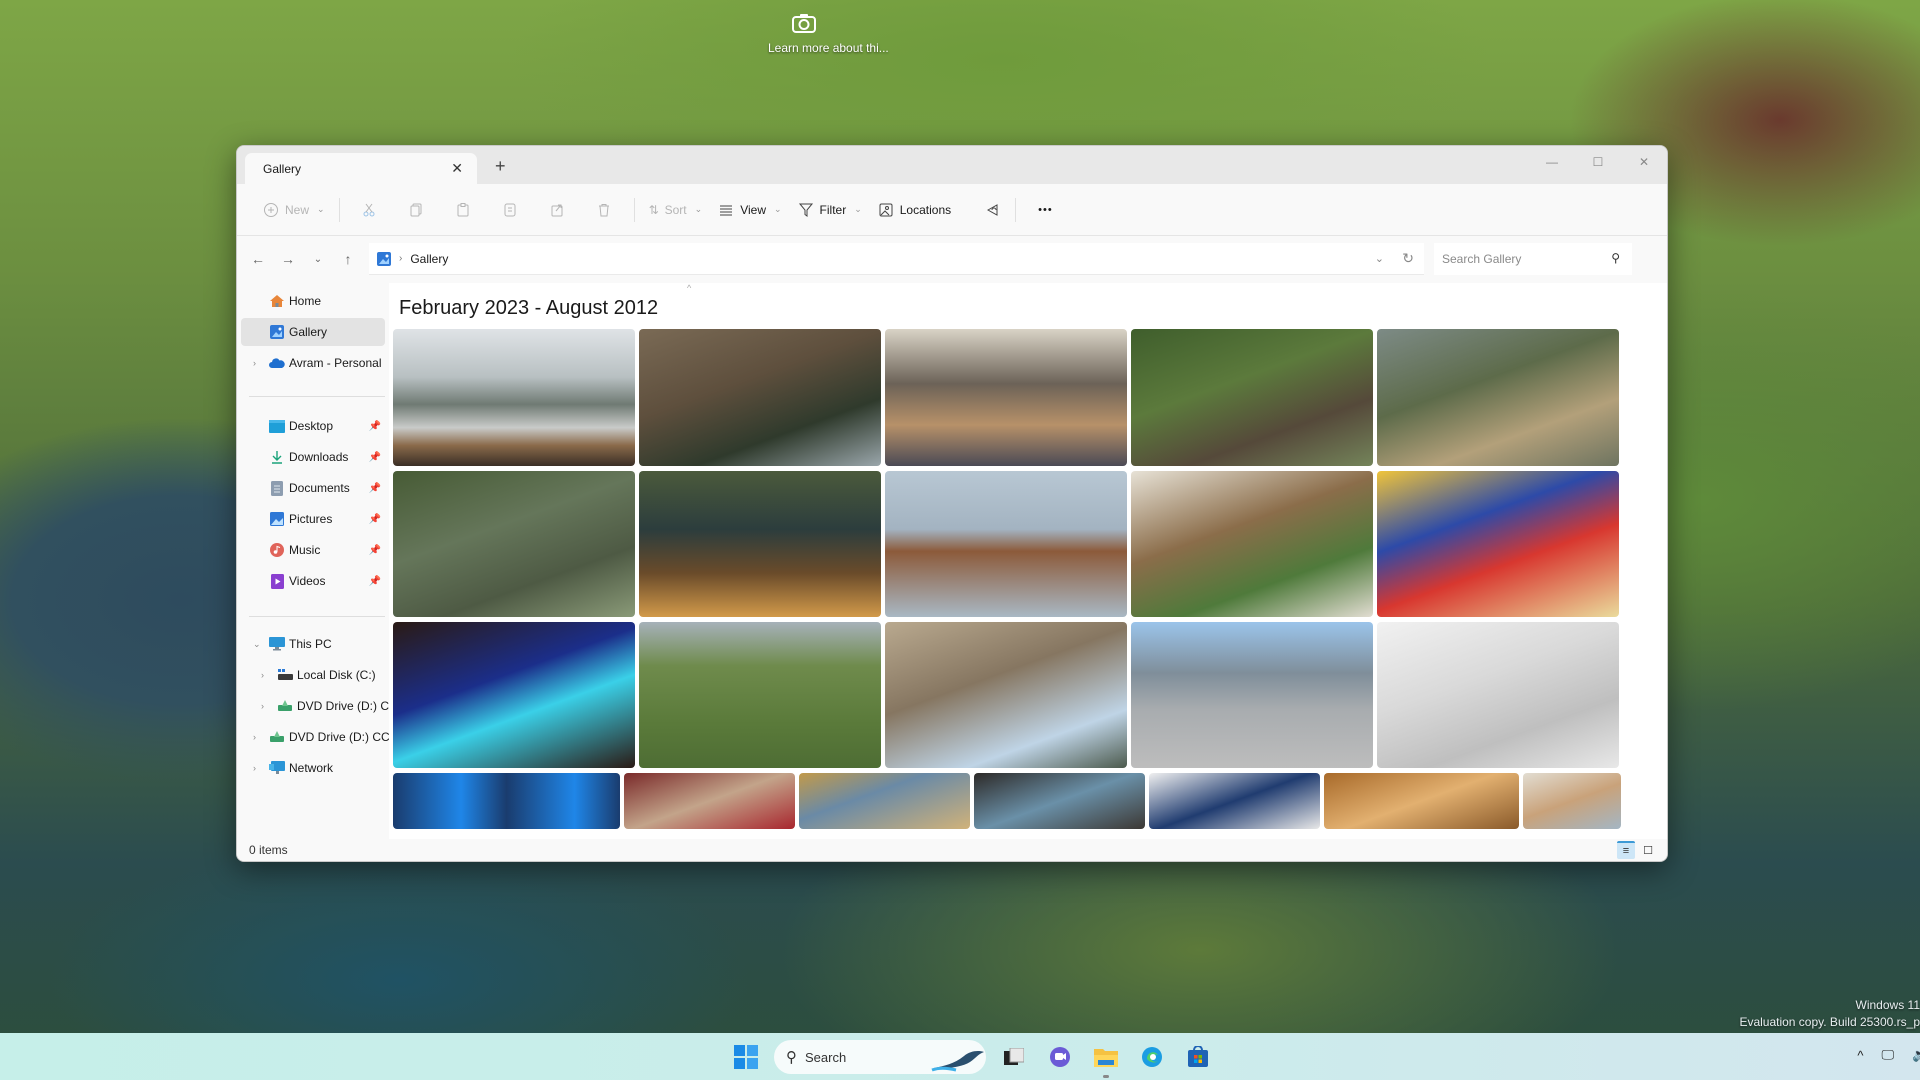 Image resolution: width=1920 pixels, height=1080 pixels. What do you see at coordinates (277, 737) in the screenshot?
I see `dvd-drive-icon` at bounding box center [277, 737].